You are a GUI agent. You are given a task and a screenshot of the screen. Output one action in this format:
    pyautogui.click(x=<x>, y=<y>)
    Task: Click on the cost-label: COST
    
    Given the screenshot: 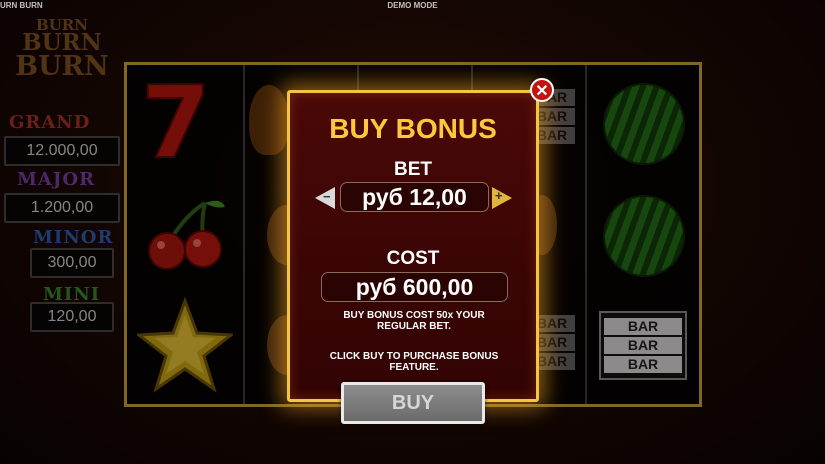 What is the action you would take?
    pyautogui.click(x=413, y=258)
    